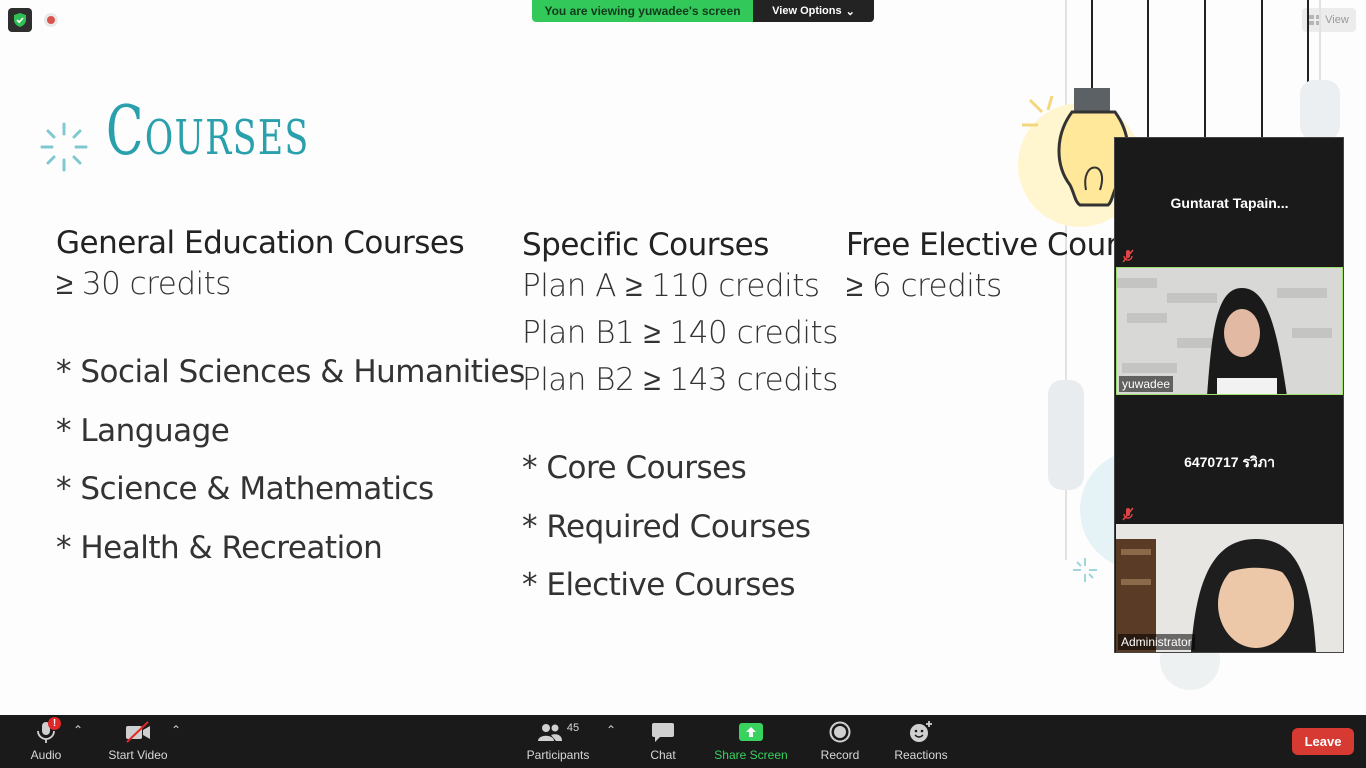 The image size is (1366, 768). Describe the element at coordinates (840, 755) in the screenshot. I see `record-label: Record` at that location.